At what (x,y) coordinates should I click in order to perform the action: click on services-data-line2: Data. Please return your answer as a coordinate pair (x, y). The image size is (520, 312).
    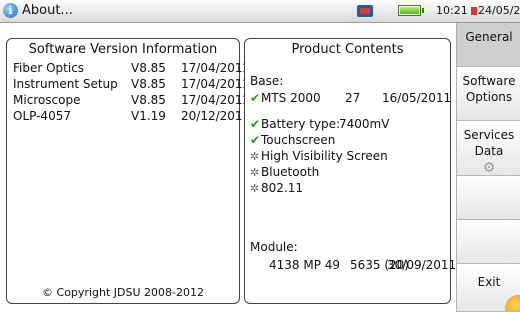
    Looking at the image, I should click on (489, 151).